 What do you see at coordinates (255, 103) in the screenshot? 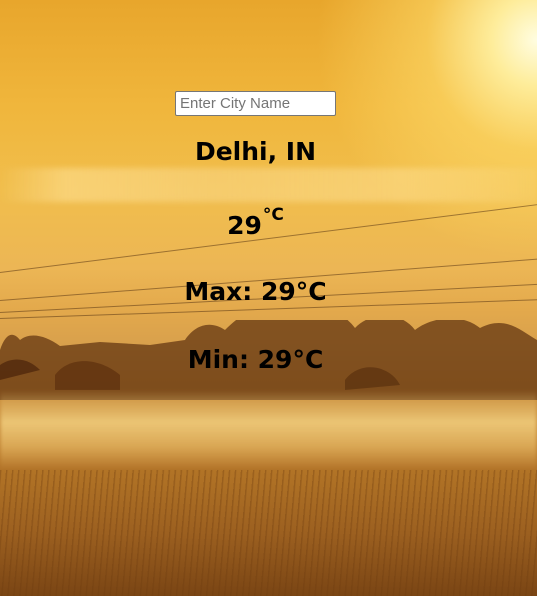
I see `city-search-input` at bounding box center [255, 103].